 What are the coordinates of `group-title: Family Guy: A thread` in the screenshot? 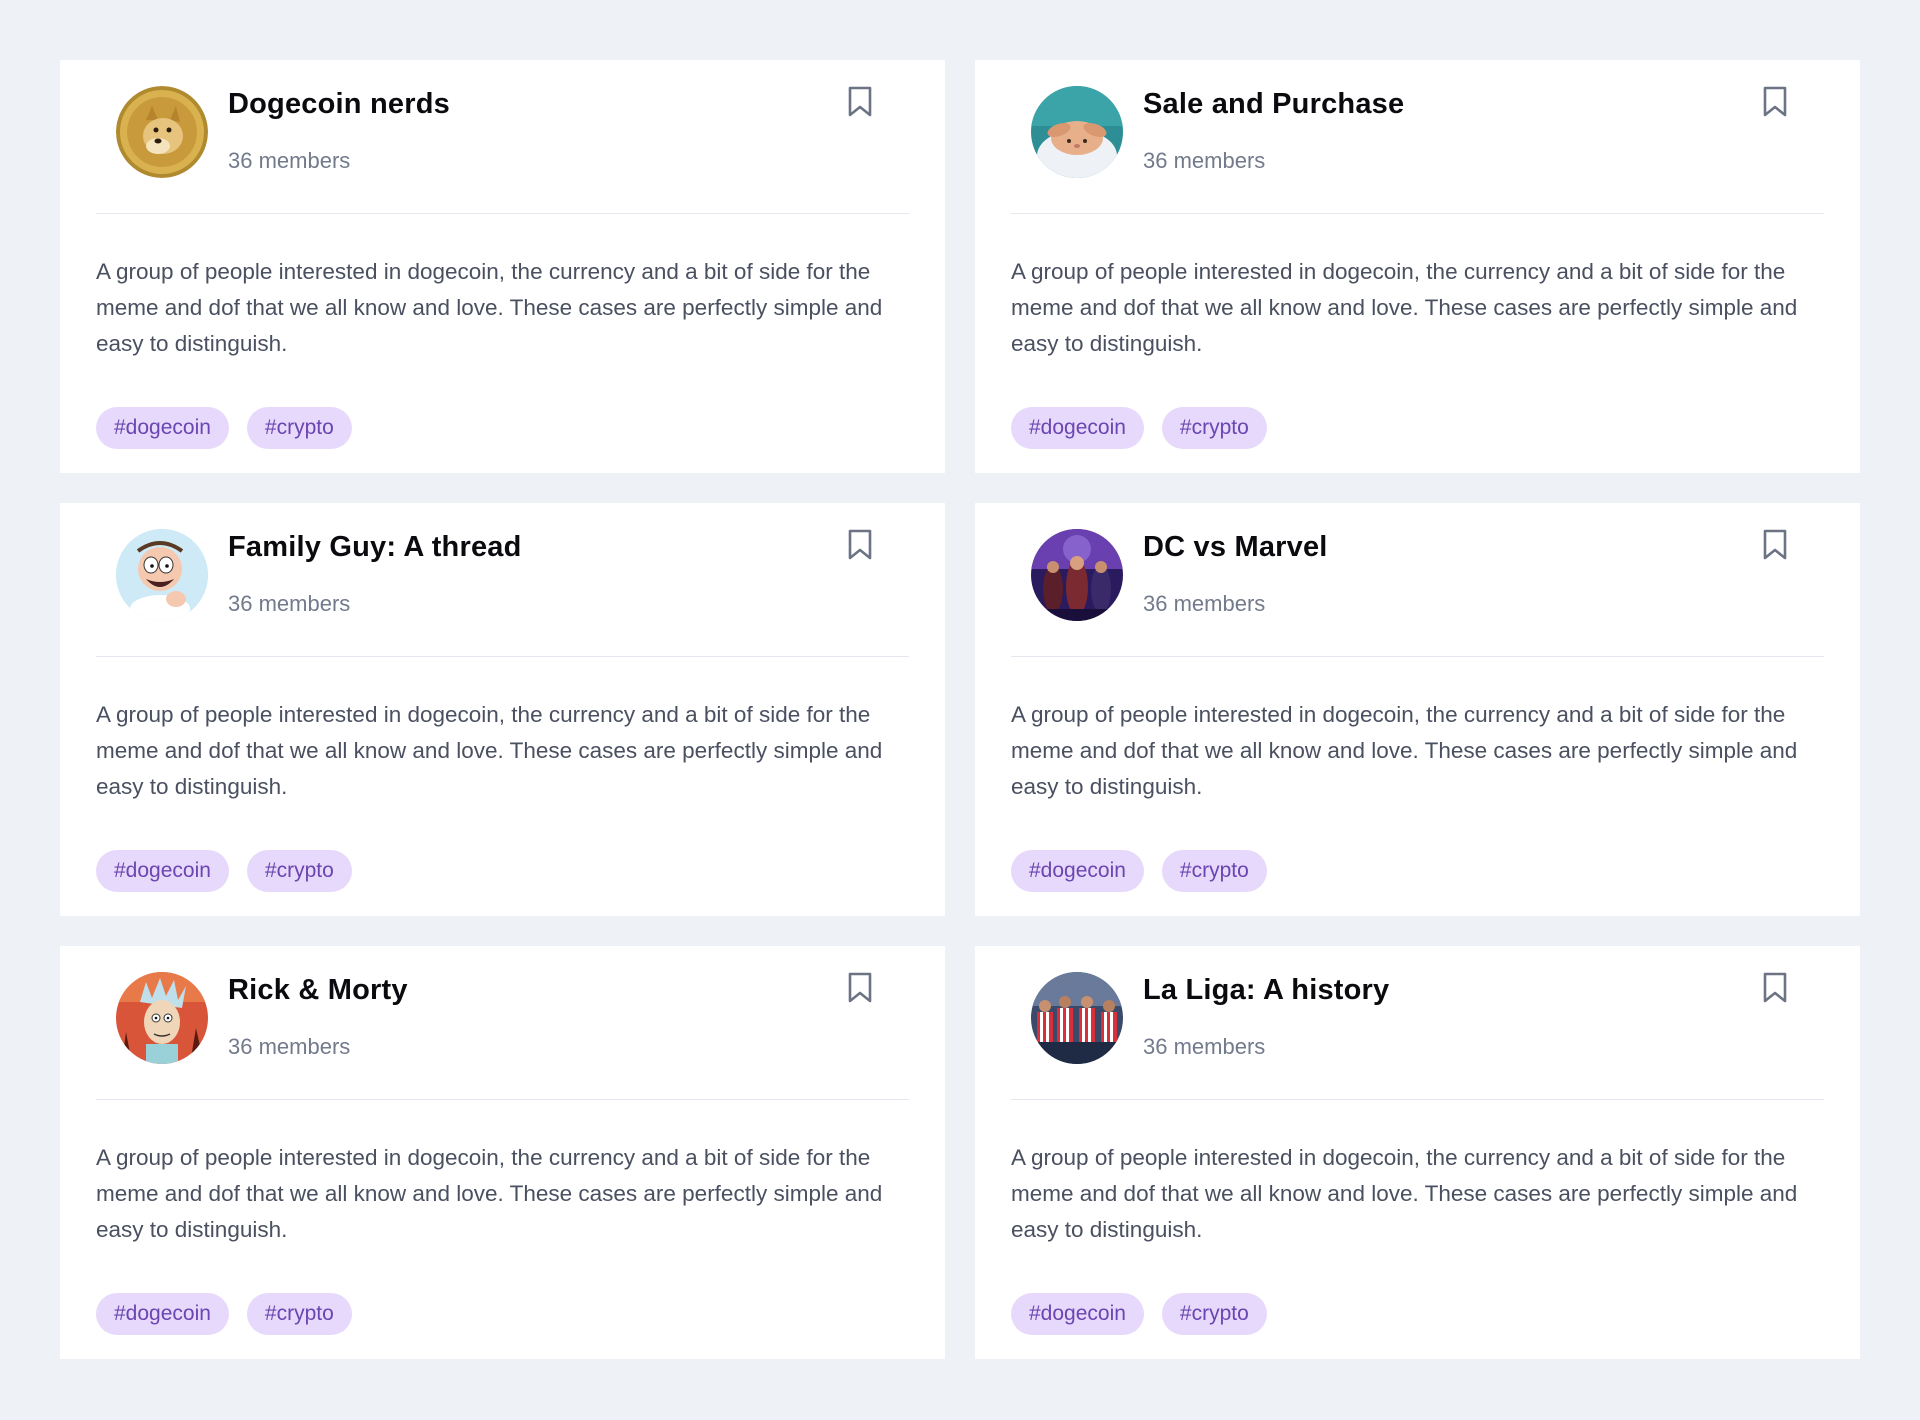 It's located at (375, 547).